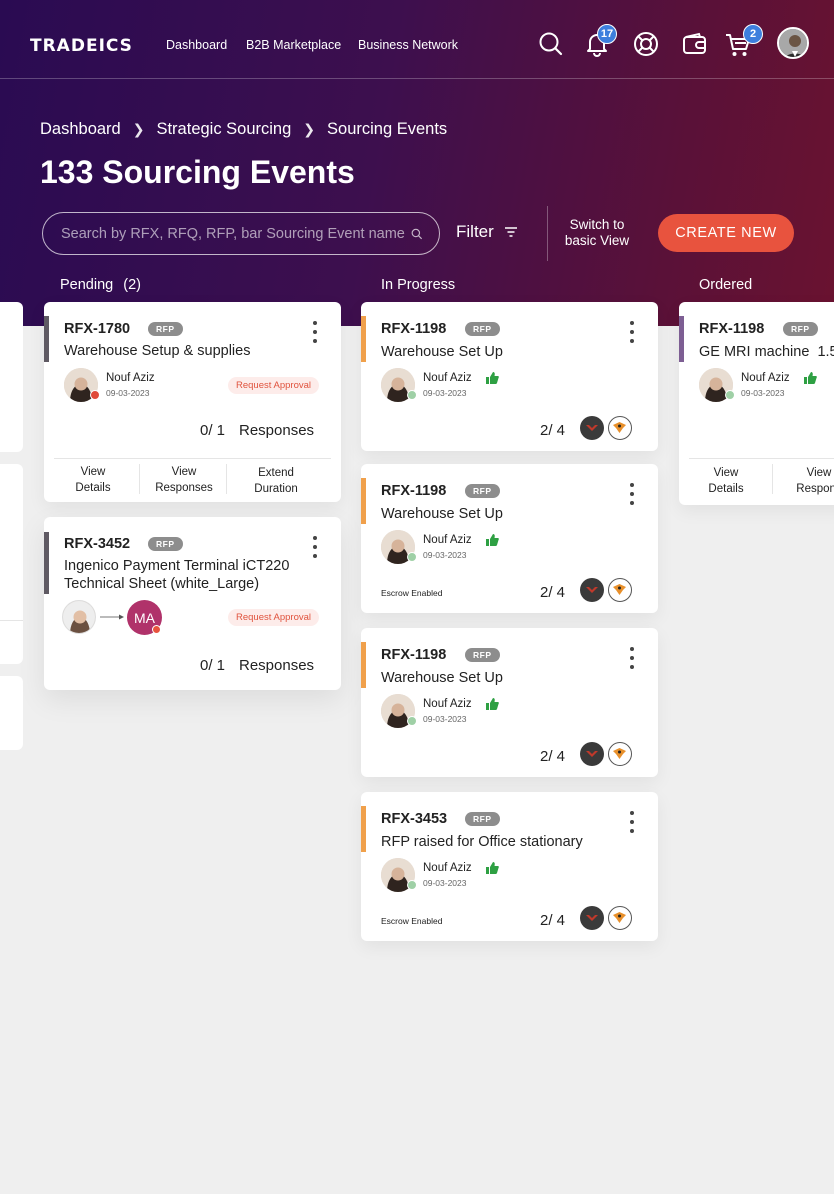 The width and height of the screenshot is (834, 1194). What do you see at coordinates (695, 44) in the screenshot?
I see `wallet-icon` at bounding box center [695, 44].